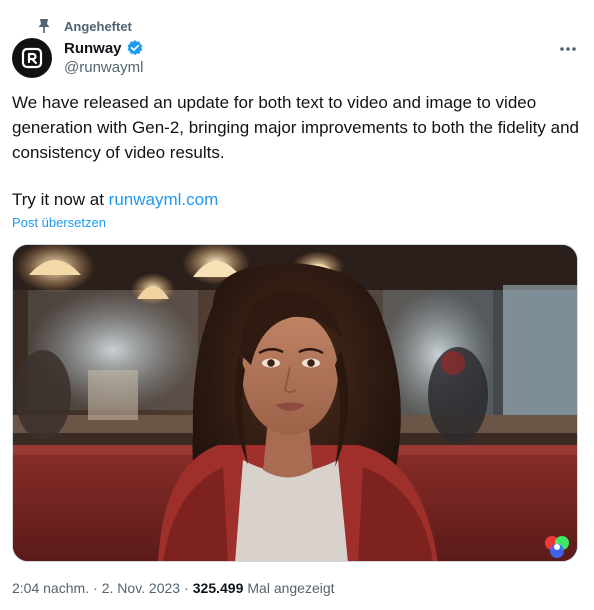 The height and width of the screenshot is (610, 594). What do you see at coordinates (50, 588) in the screenshot?
I see `post-time: 2:04 nachm.` at bounding box center [50, 588].